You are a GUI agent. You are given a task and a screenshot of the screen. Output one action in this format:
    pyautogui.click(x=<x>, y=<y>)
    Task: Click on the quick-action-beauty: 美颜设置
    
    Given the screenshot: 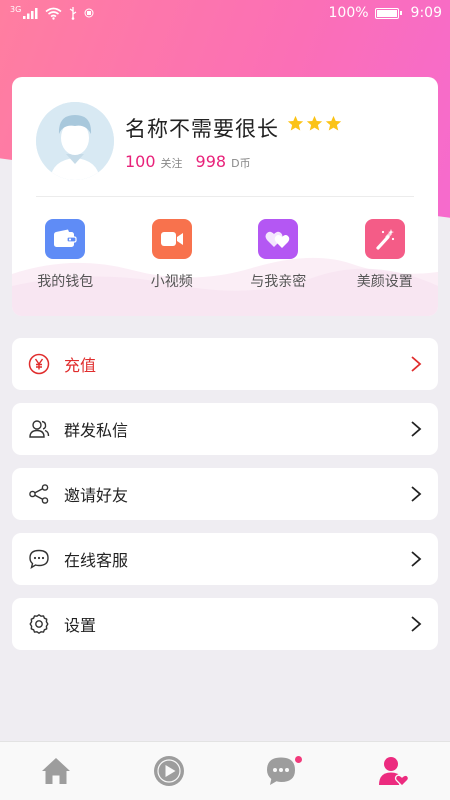 What is the action you would take?
    pyautogui.click(x=385, y=255)
    